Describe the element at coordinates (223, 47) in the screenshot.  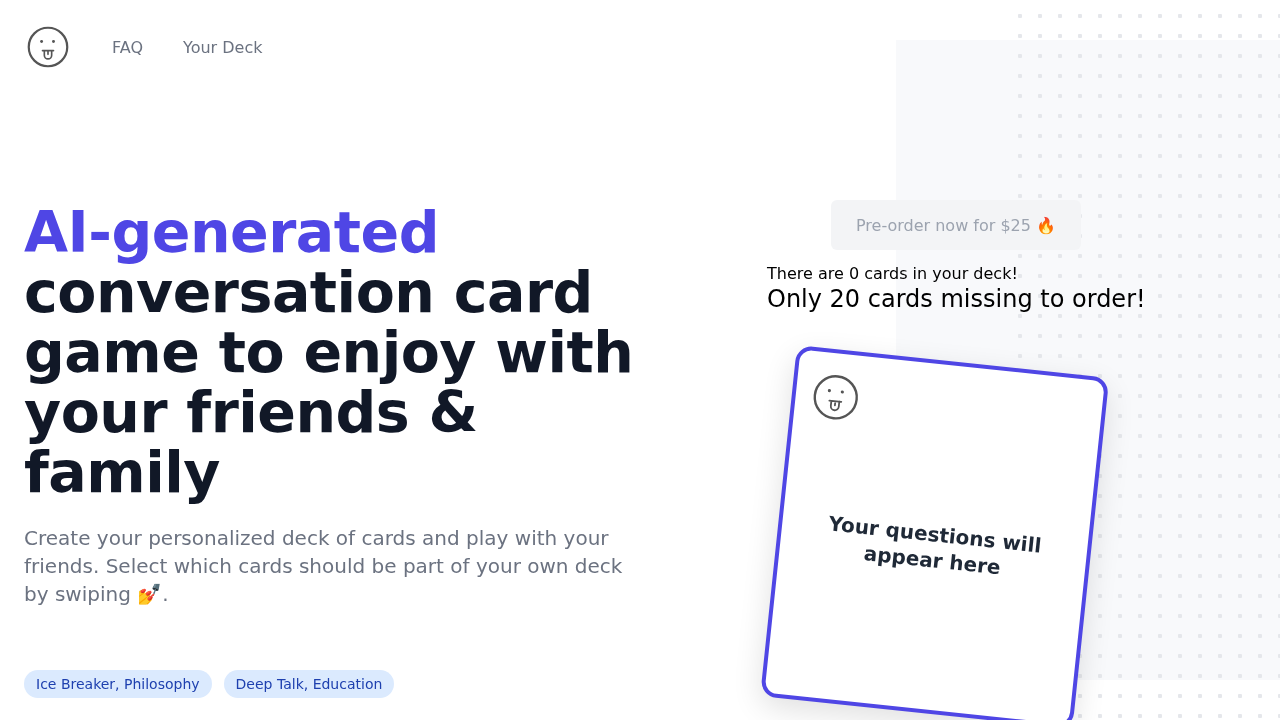
I see `nav-link: Your Deck` at that location.